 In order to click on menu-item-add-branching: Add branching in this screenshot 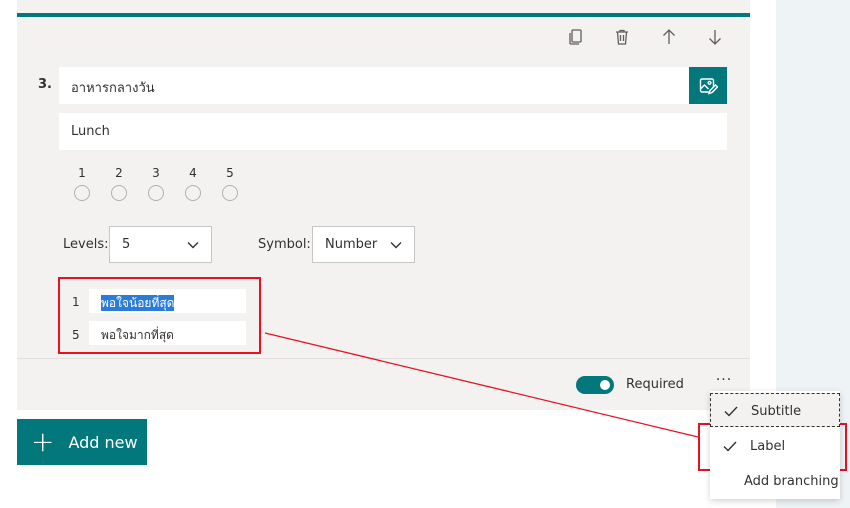, I will do `click(775, 481)`.